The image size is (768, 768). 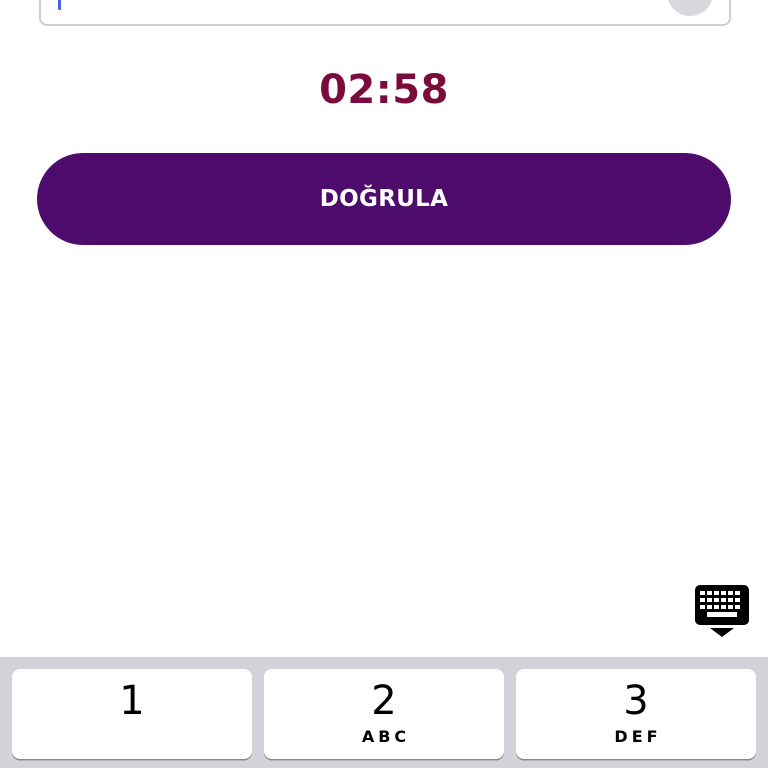 What do you see at coordinates (384, 701) in the screenshot?
I see `key-digit: 2` at bounding box center [384, 701].